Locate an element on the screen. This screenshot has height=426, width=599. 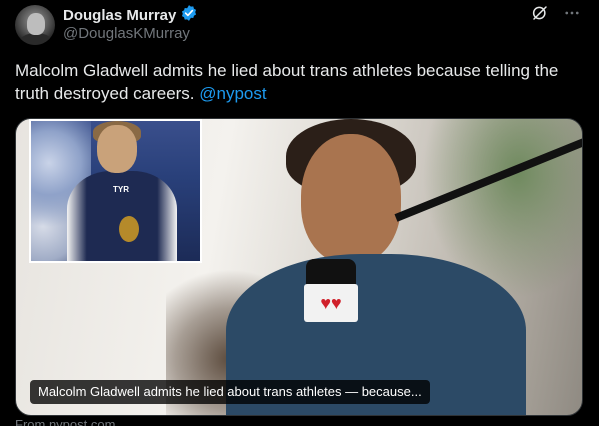
tweet-top-actions is located at coordinates (556, 15).